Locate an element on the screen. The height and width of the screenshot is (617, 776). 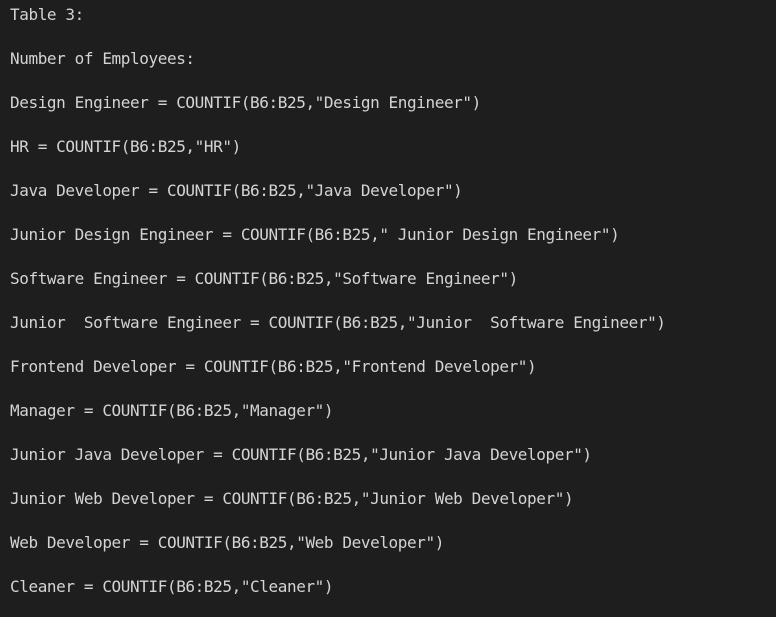
formula-line-cleaner: Cleaner = COUNTIF(B6:B25,"Cleaner") is located at coordinates (172, 586).